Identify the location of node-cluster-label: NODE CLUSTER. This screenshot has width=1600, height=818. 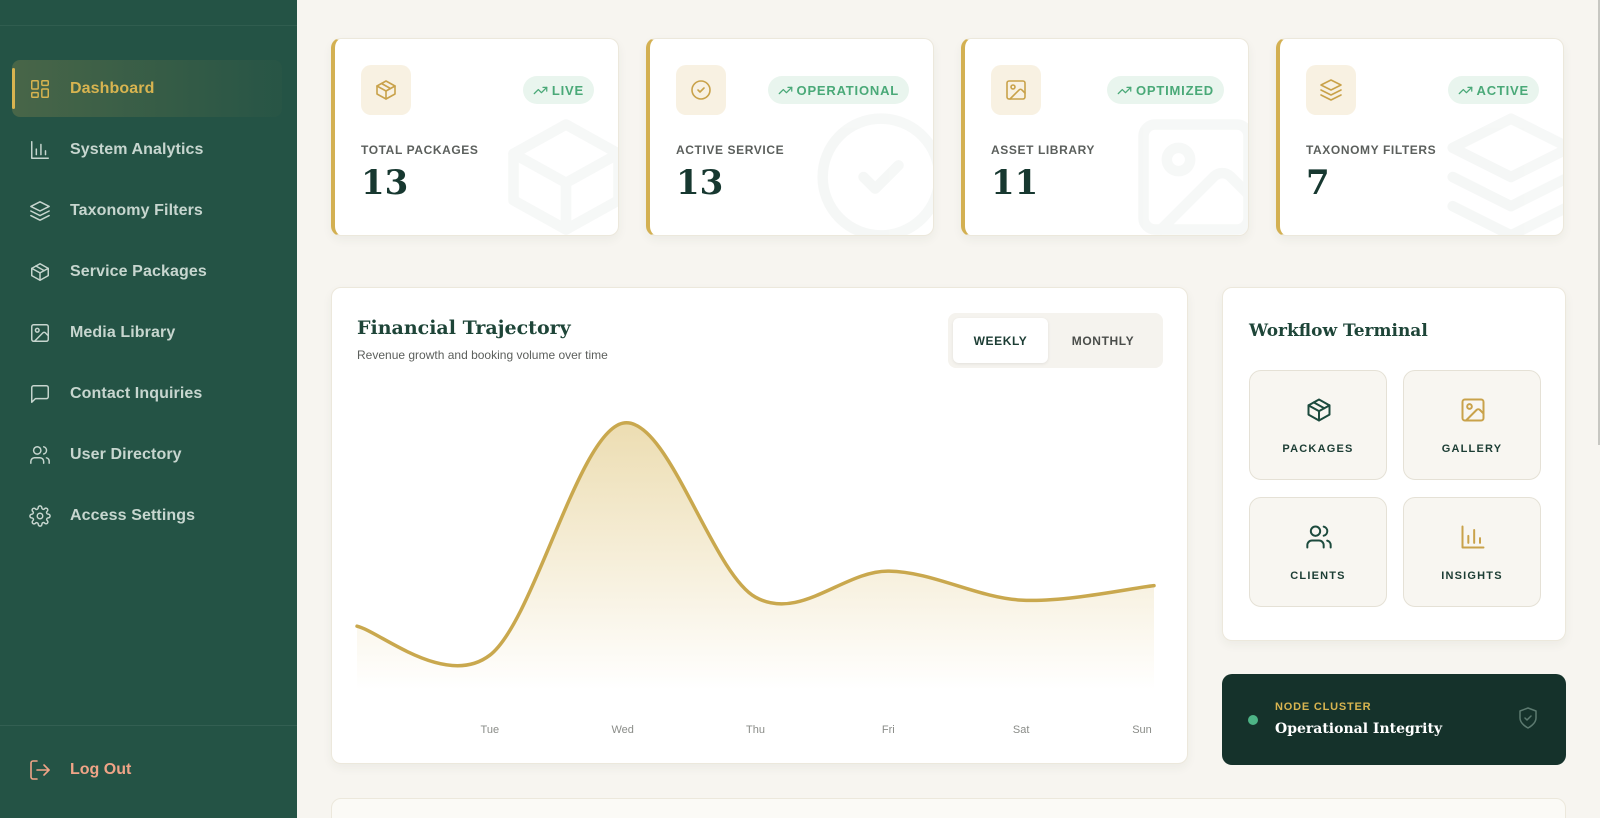
(1323, 707).